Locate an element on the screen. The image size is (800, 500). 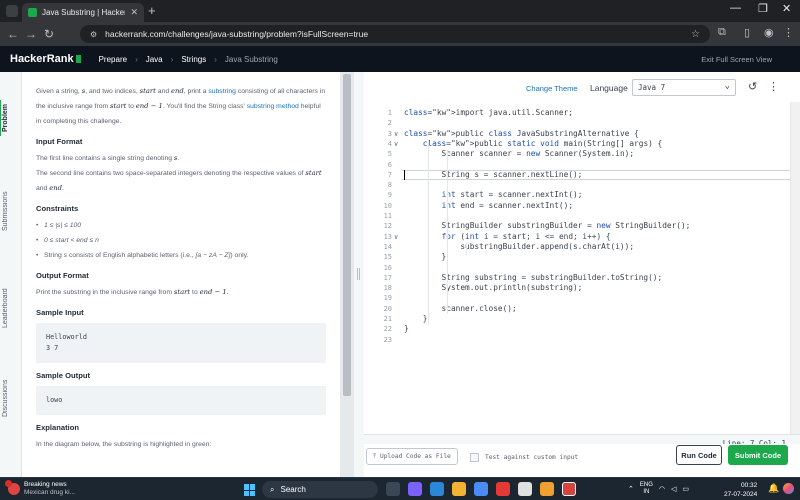
edge-icon is located at coordinates (437, 489).